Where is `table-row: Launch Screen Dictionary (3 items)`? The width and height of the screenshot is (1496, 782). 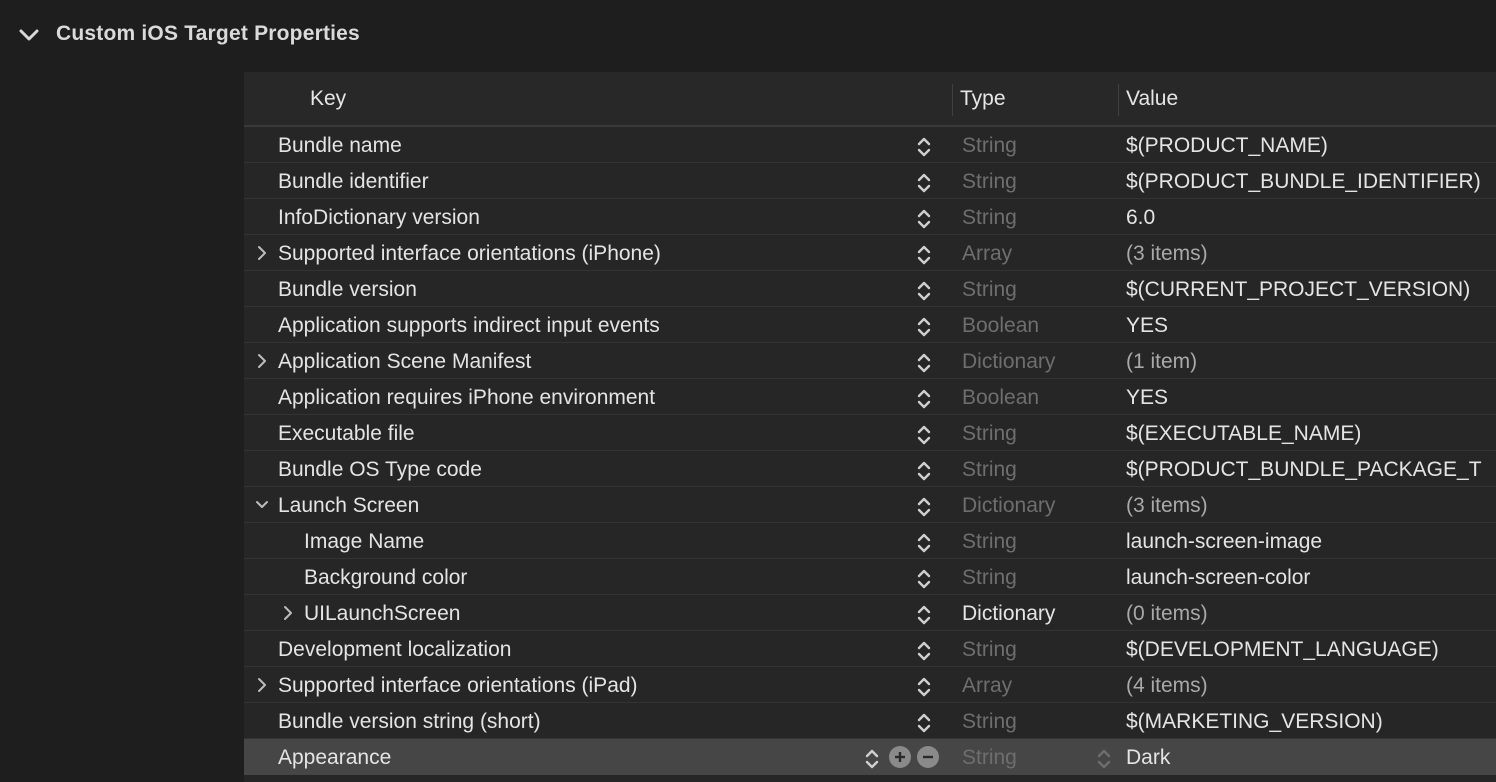 table-row: Launch Screen Dictionary (3 items) is located at coordinates (870, 505).